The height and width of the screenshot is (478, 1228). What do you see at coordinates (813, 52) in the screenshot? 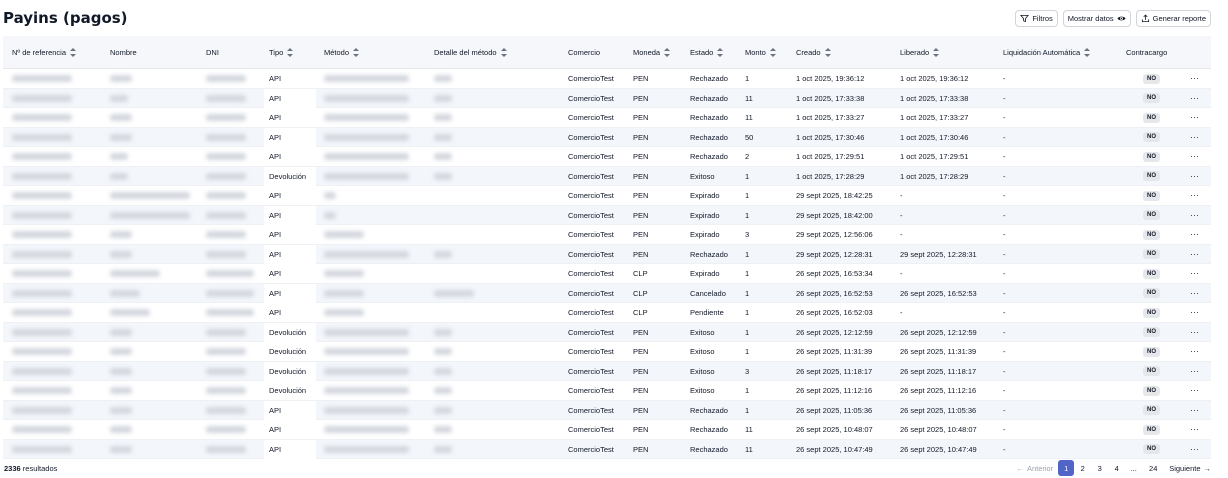
I see `col-creado: Creado` at bounding box center [813, 52].